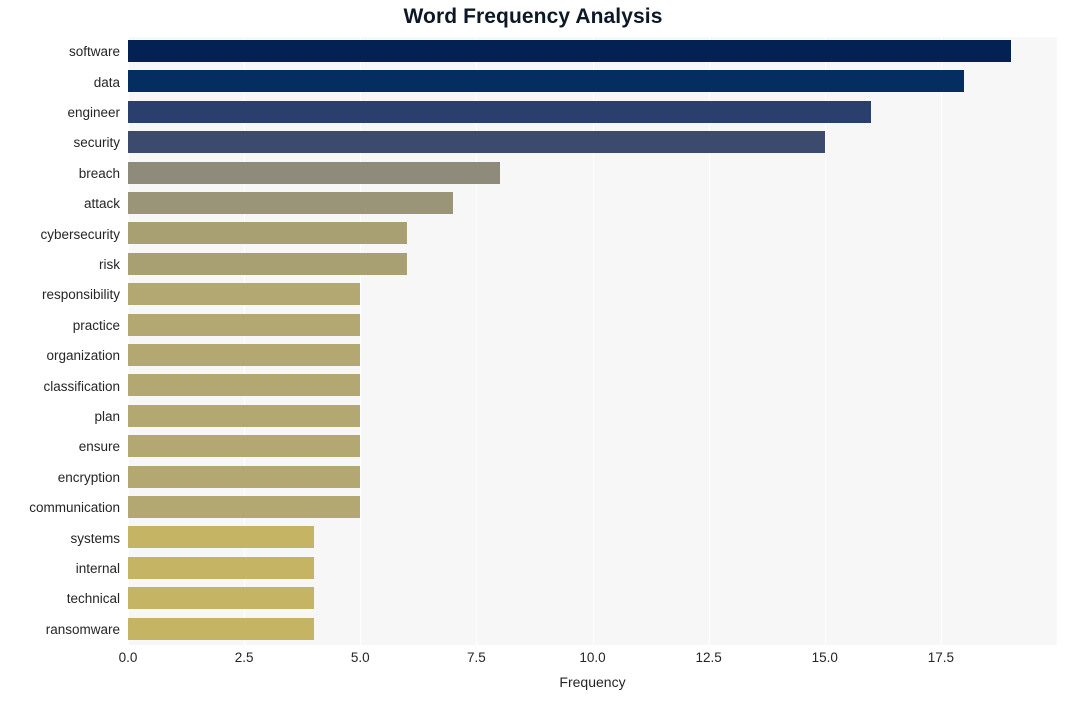 The width and height of the screenshot is (1066, 701). I want to click on y-tick-label-organization: organization, so click(83, 356).